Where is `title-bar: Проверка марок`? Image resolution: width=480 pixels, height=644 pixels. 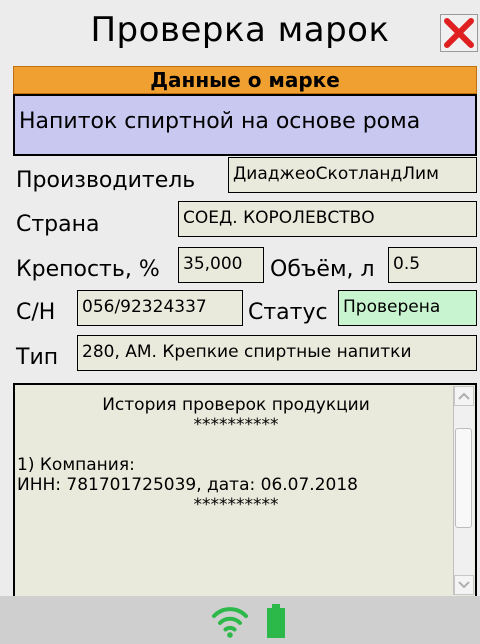
title-bar: Проверка марок is located at coordinates (240, 30).